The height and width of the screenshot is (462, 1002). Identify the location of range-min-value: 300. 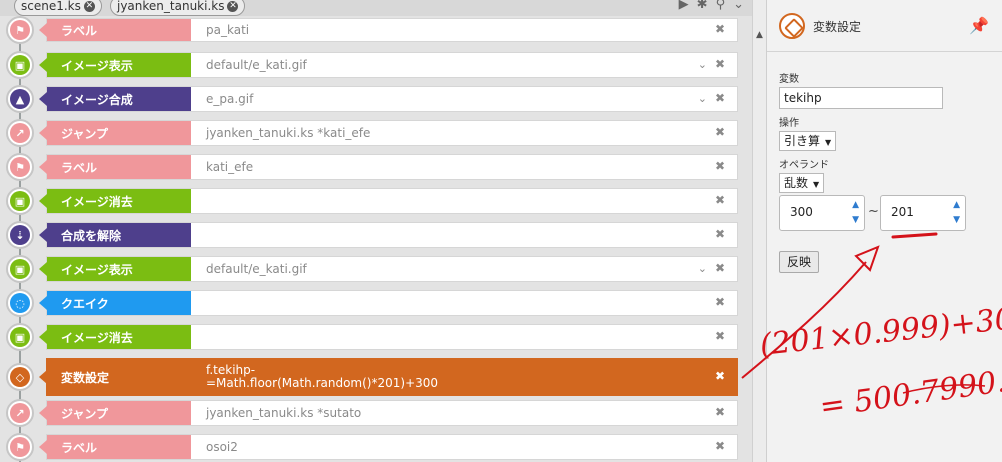
(801, 212).